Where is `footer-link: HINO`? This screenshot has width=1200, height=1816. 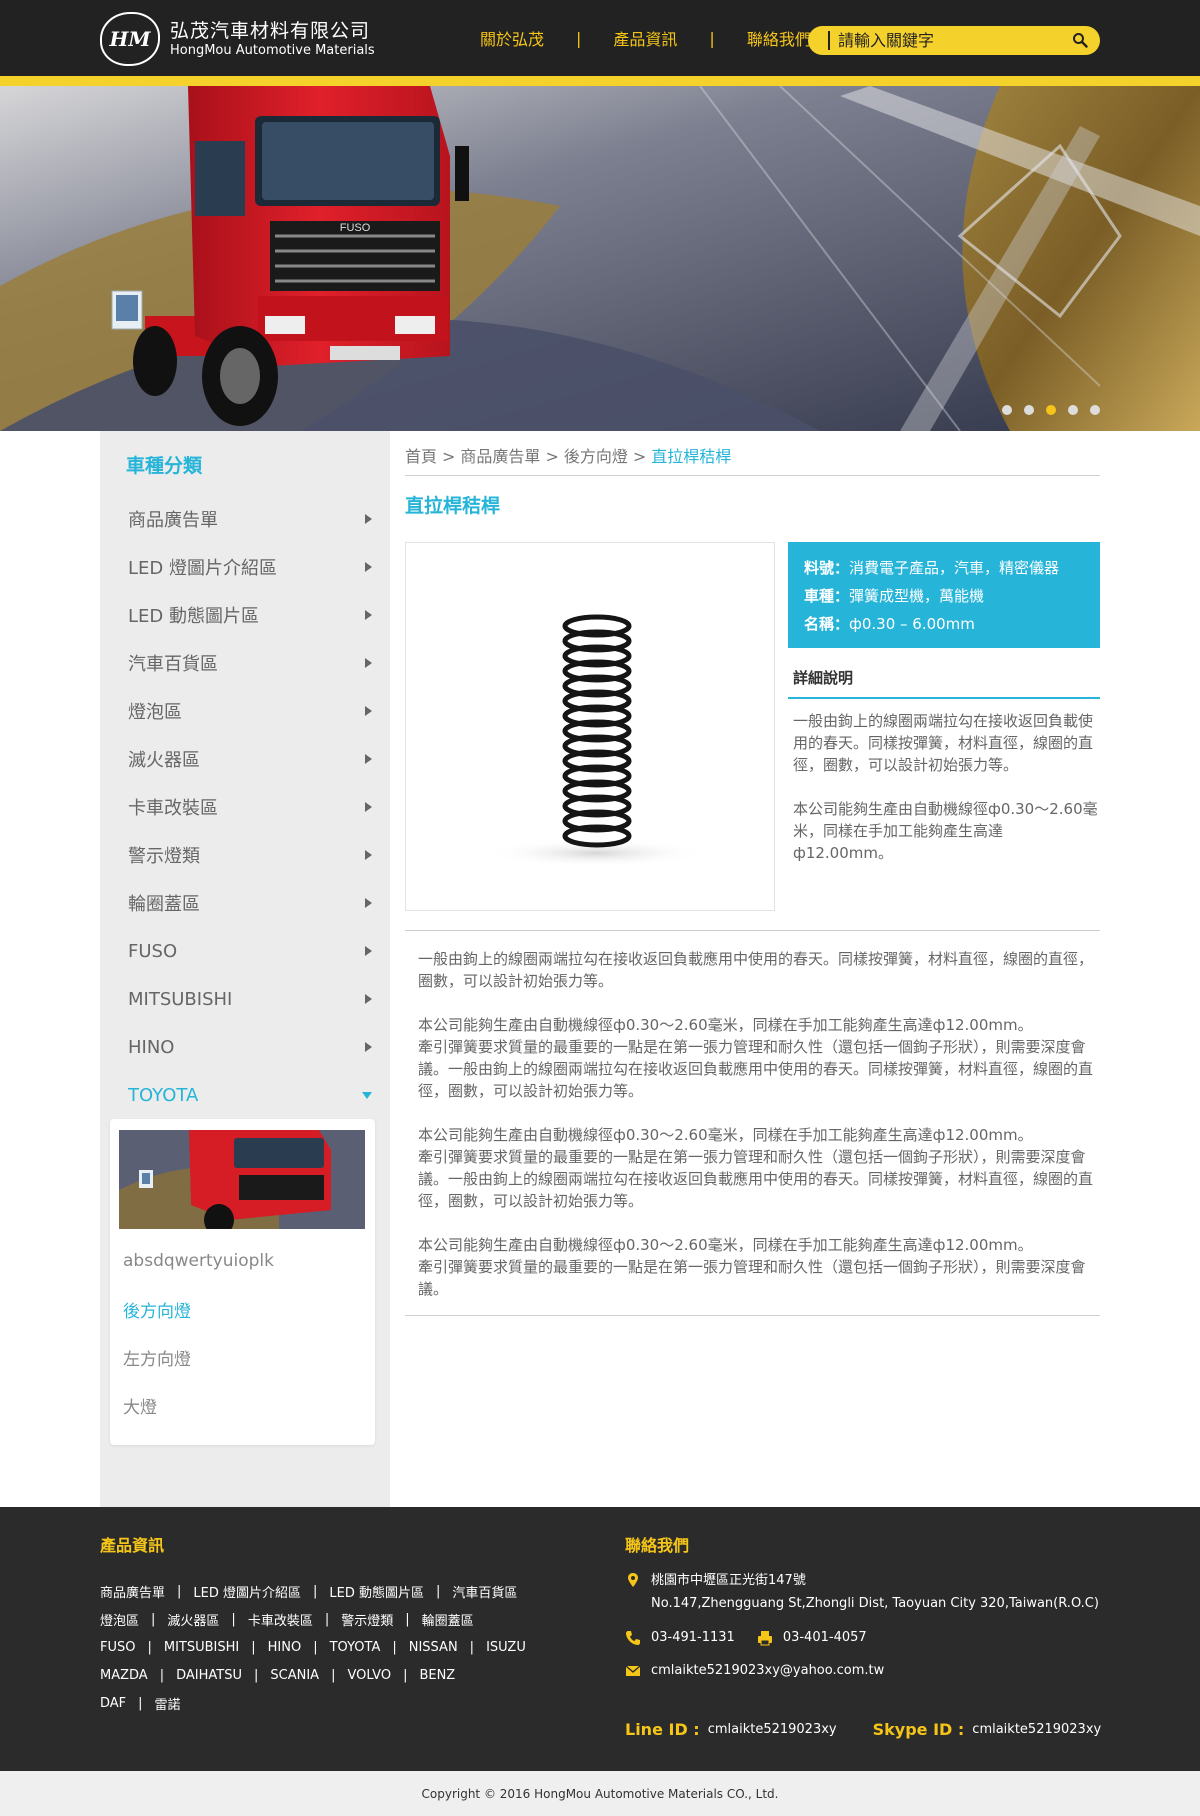 footer-link: HINO is located at coordinates (285, 1647).